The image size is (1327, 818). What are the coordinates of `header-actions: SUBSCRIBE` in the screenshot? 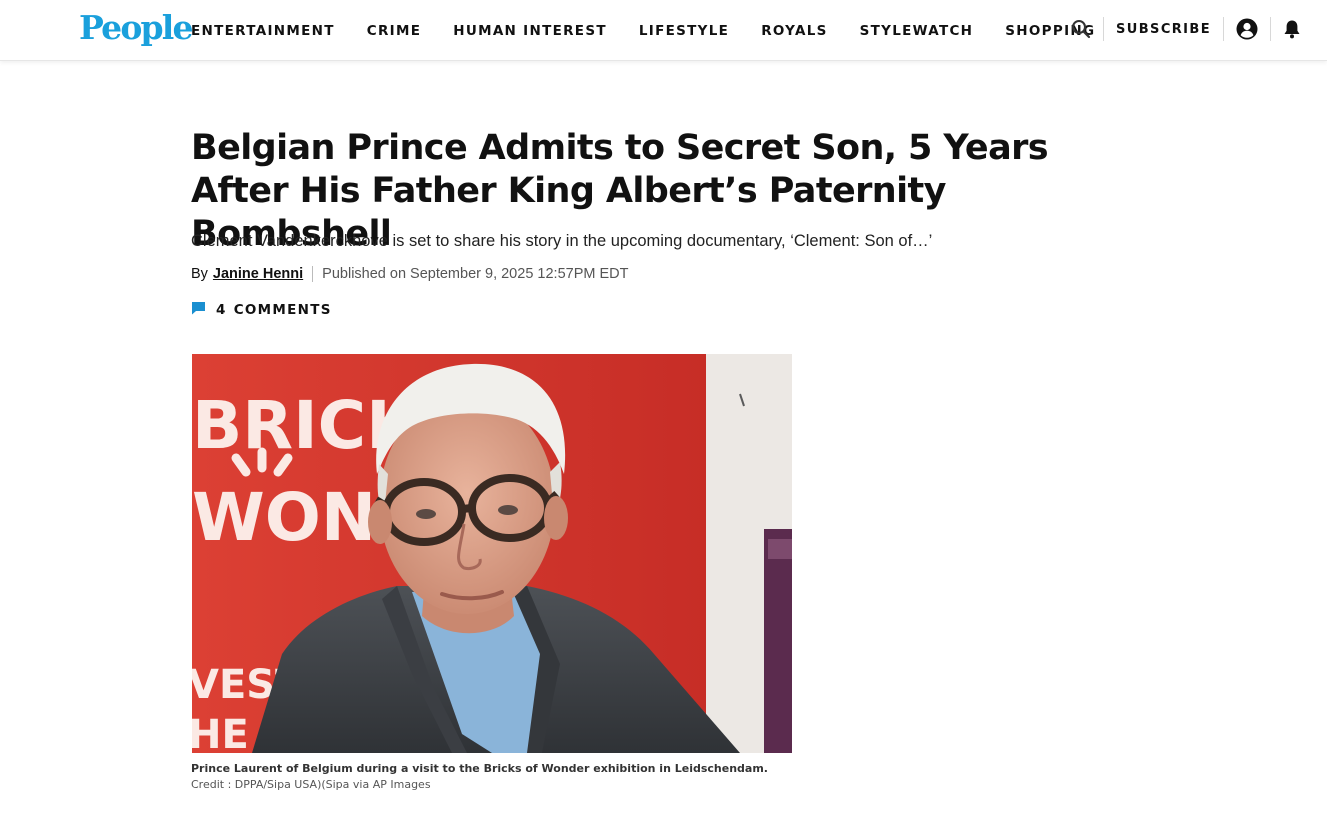 It's located at (1186, 29).